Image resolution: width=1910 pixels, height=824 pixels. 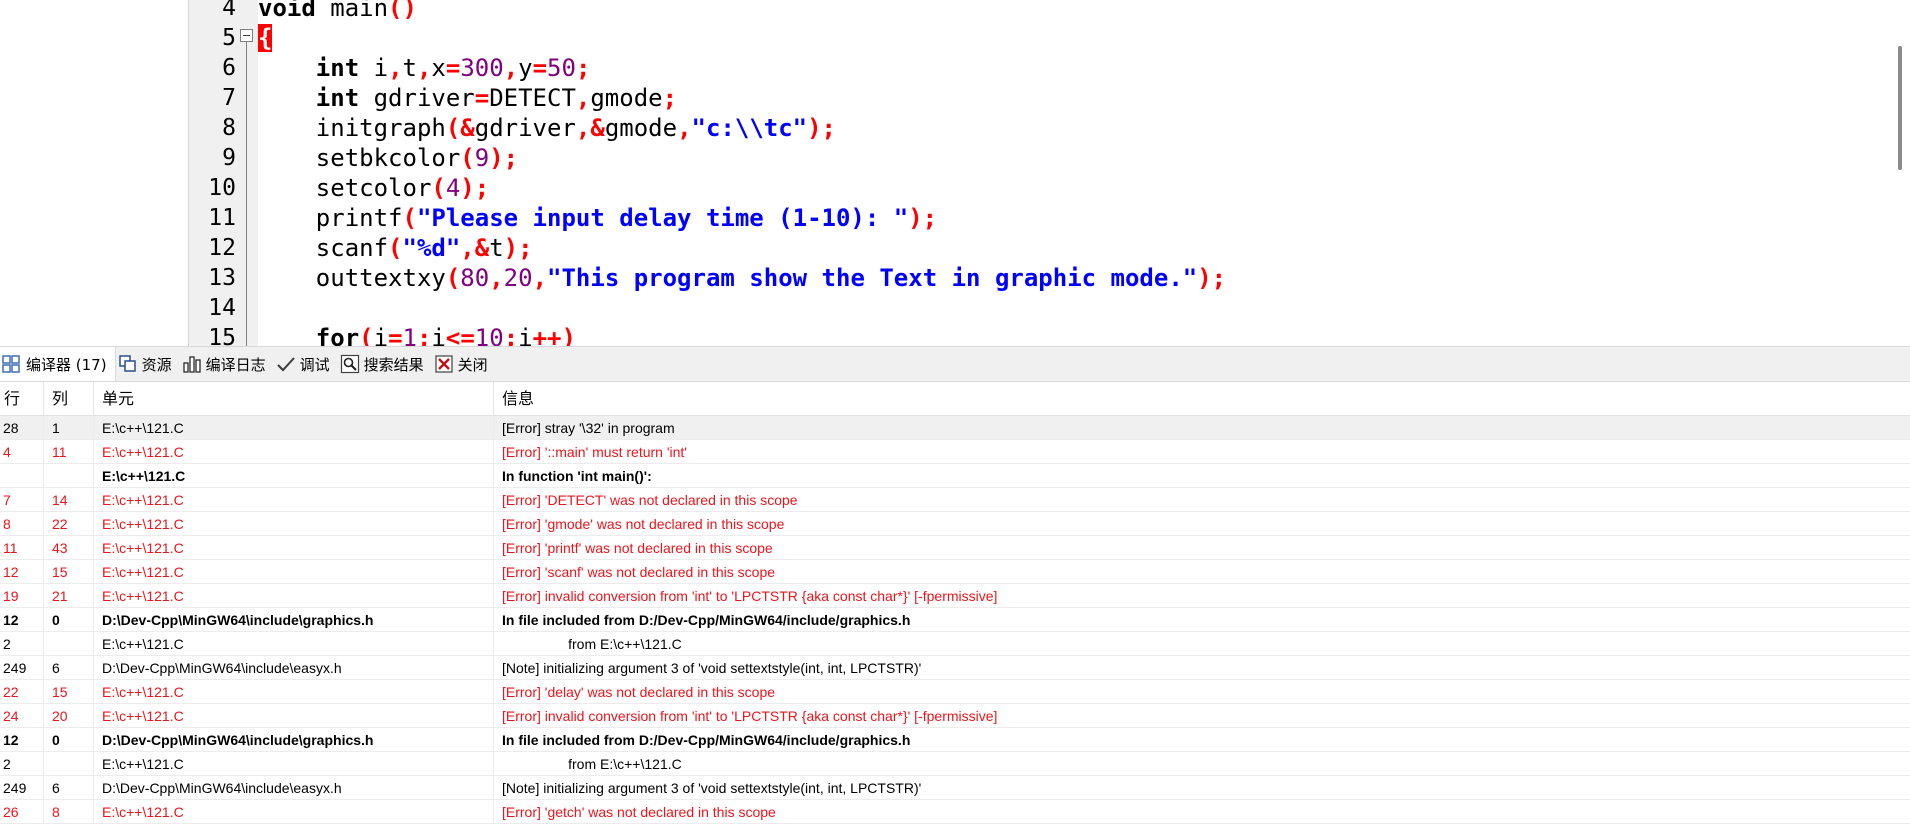 What do you see at coordinates (337, 11) in the screenshot?
I see `code-line: void main()` at bounding box center [337, 11].